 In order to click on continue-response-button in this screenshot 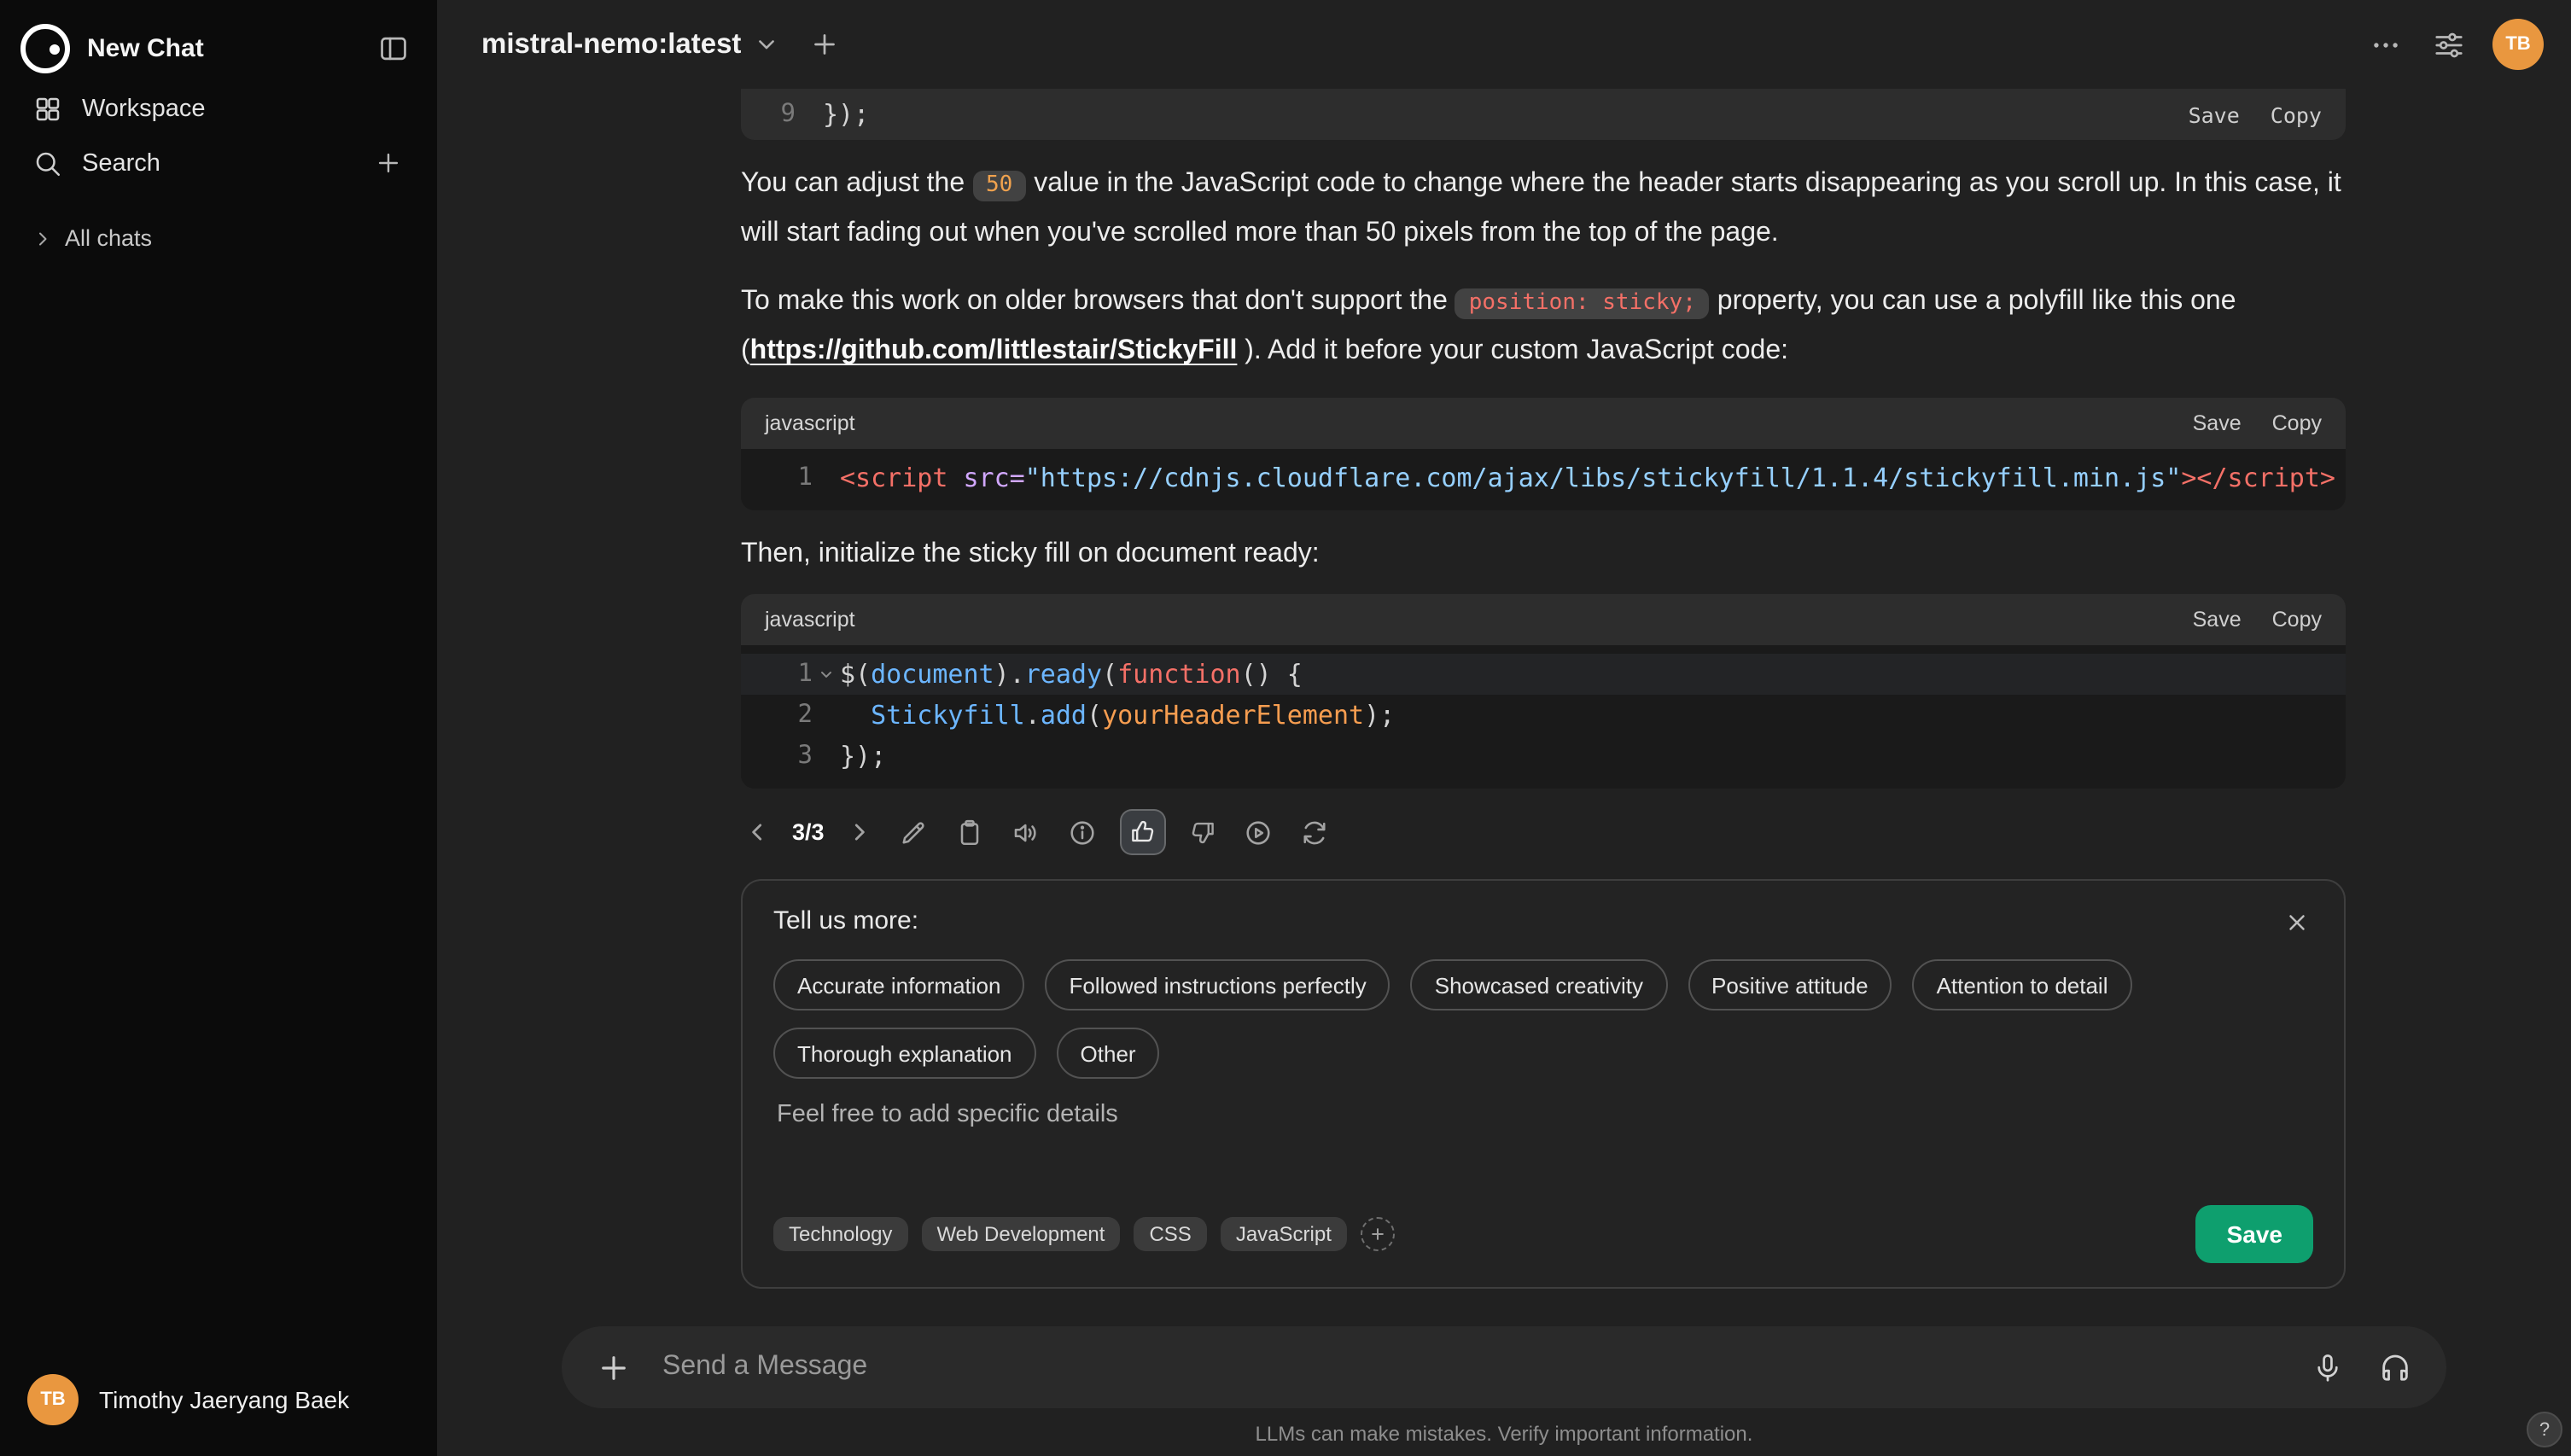, I will do `click(1258, 832)`.